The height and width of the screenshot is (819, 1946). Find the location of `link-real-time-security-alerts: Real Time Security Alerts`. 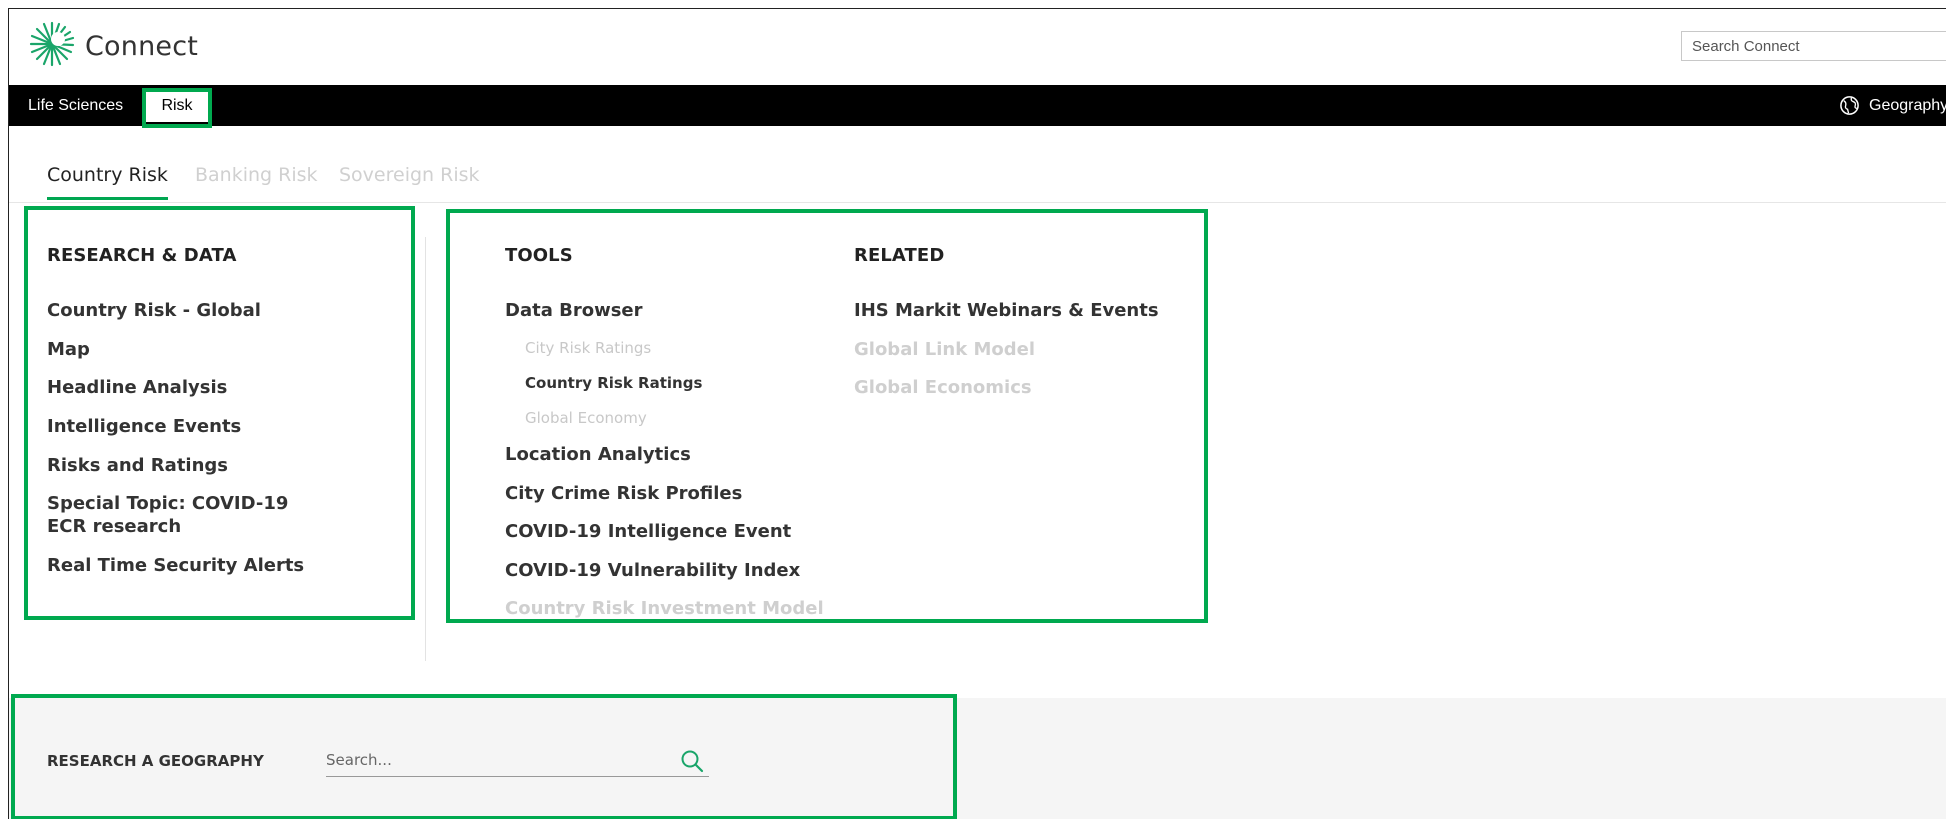

link-real-time-security-alerts: Real Time Security Alerts is located at coordinates (175, 565).